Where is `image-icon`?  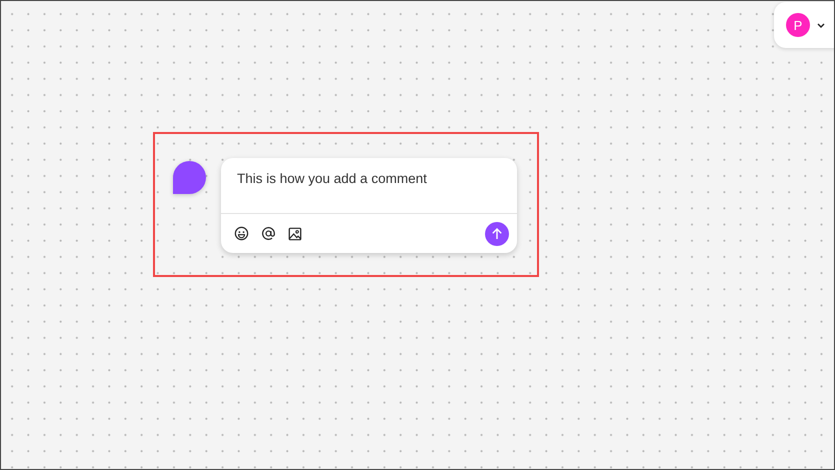 image-icon is located at coordinates (295, 233).